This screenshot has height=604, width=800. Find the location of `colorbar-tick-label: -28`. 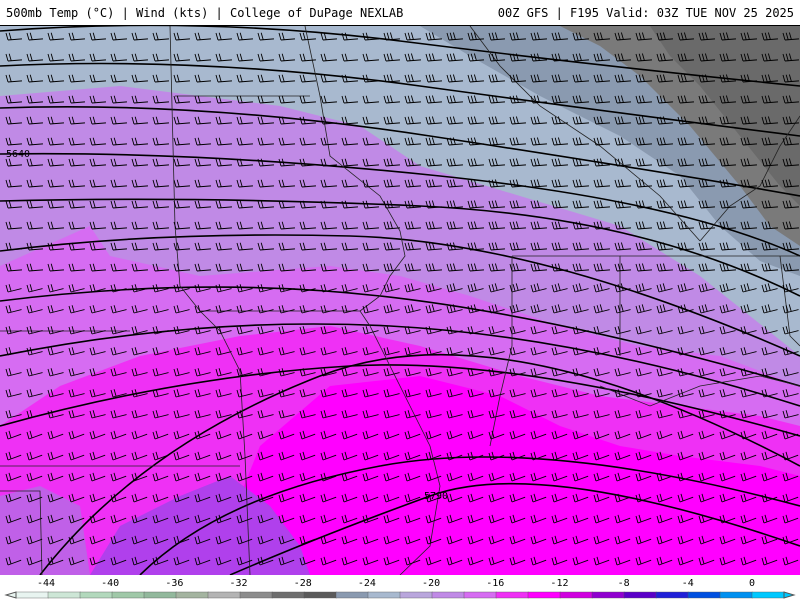

colorbar-tick-label: -28 is located at coordinates (303, 583).